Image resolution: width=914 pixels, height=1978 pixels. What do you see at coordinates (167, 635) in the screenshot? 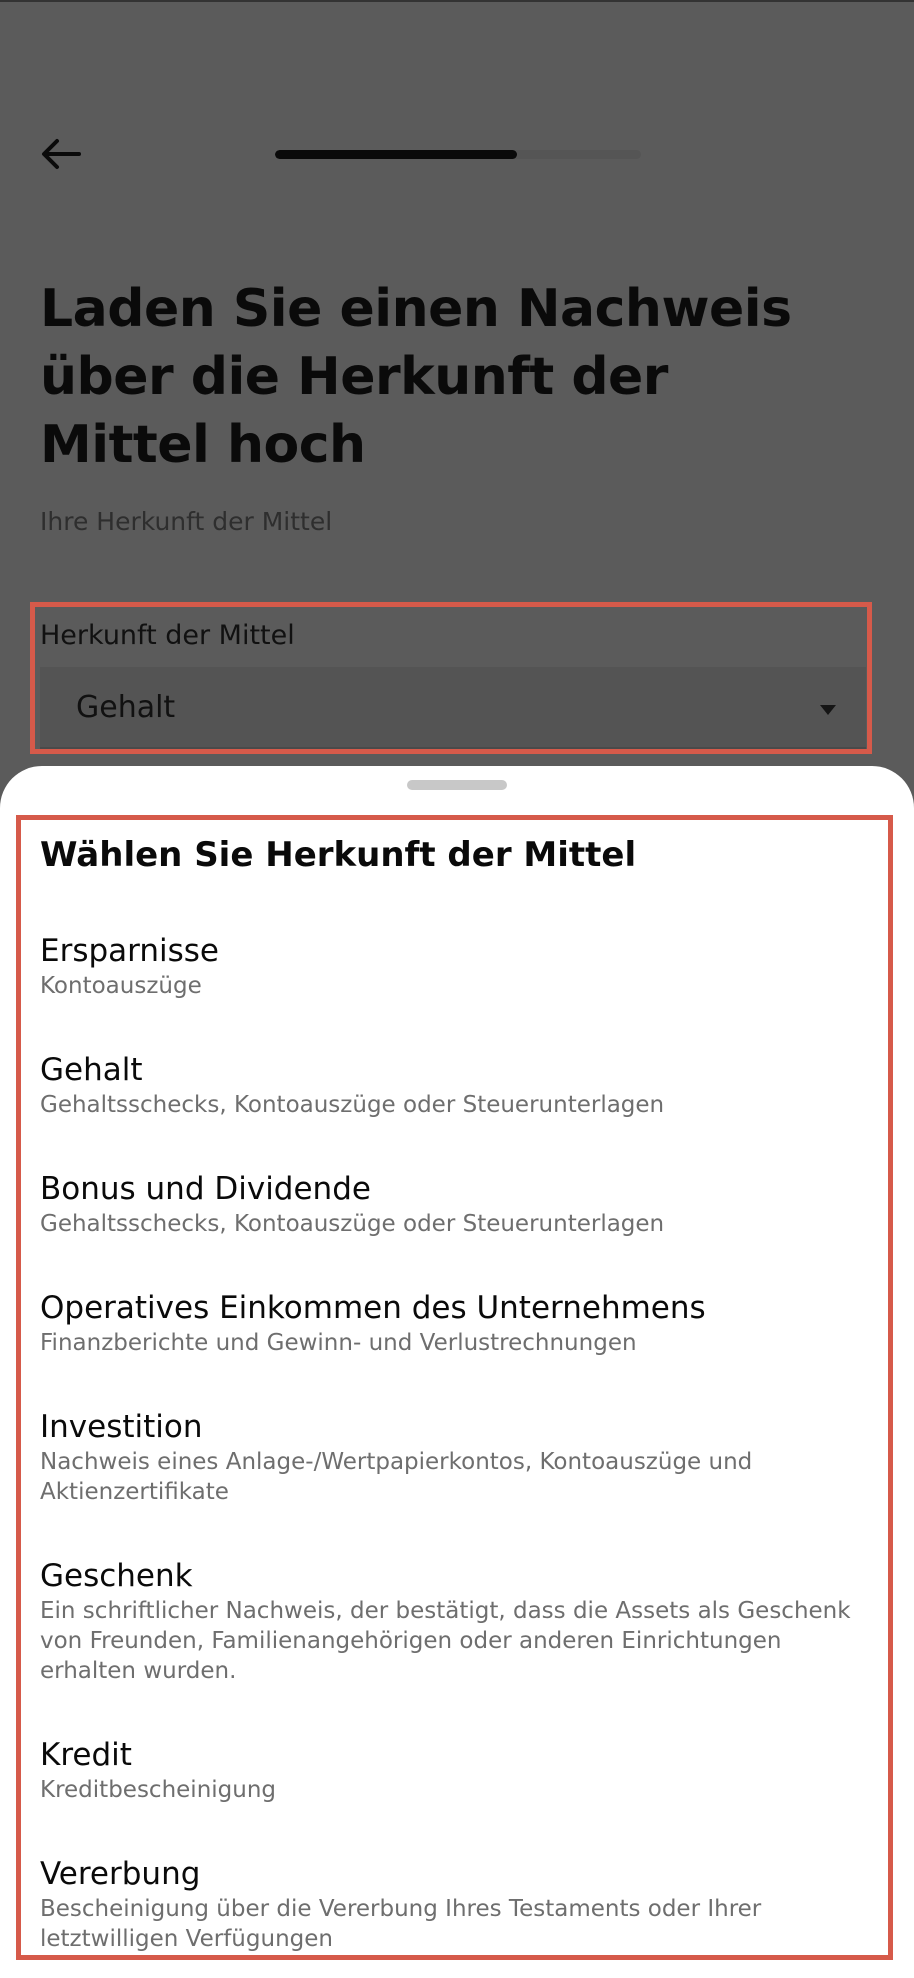
I see `source-of-funds-label: Herkunft der Mittel` at bounding box center [167, 635].